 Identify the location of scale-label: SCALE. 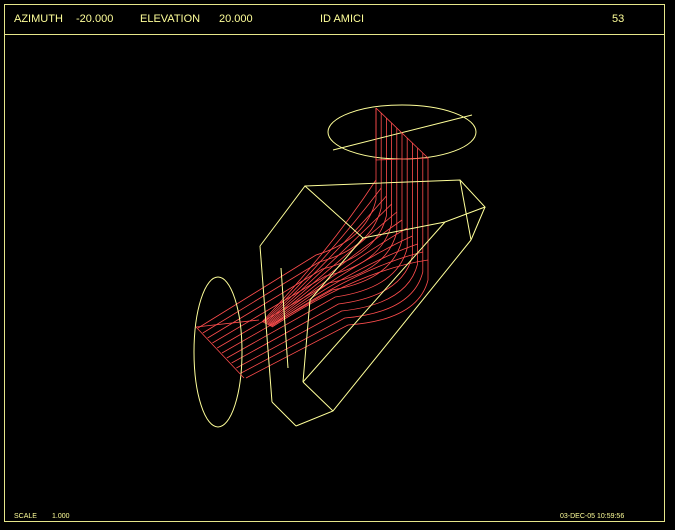
(25, 516).